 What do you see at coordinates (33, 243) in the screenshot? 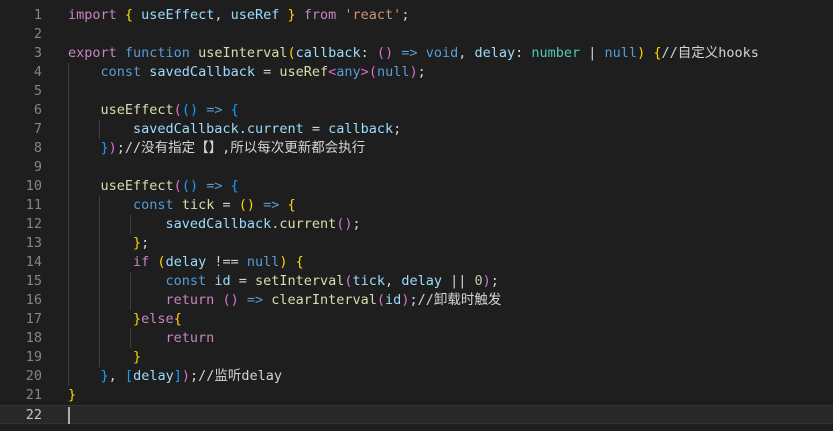
I see `line-number: 13` at bounding box center [33, 243].